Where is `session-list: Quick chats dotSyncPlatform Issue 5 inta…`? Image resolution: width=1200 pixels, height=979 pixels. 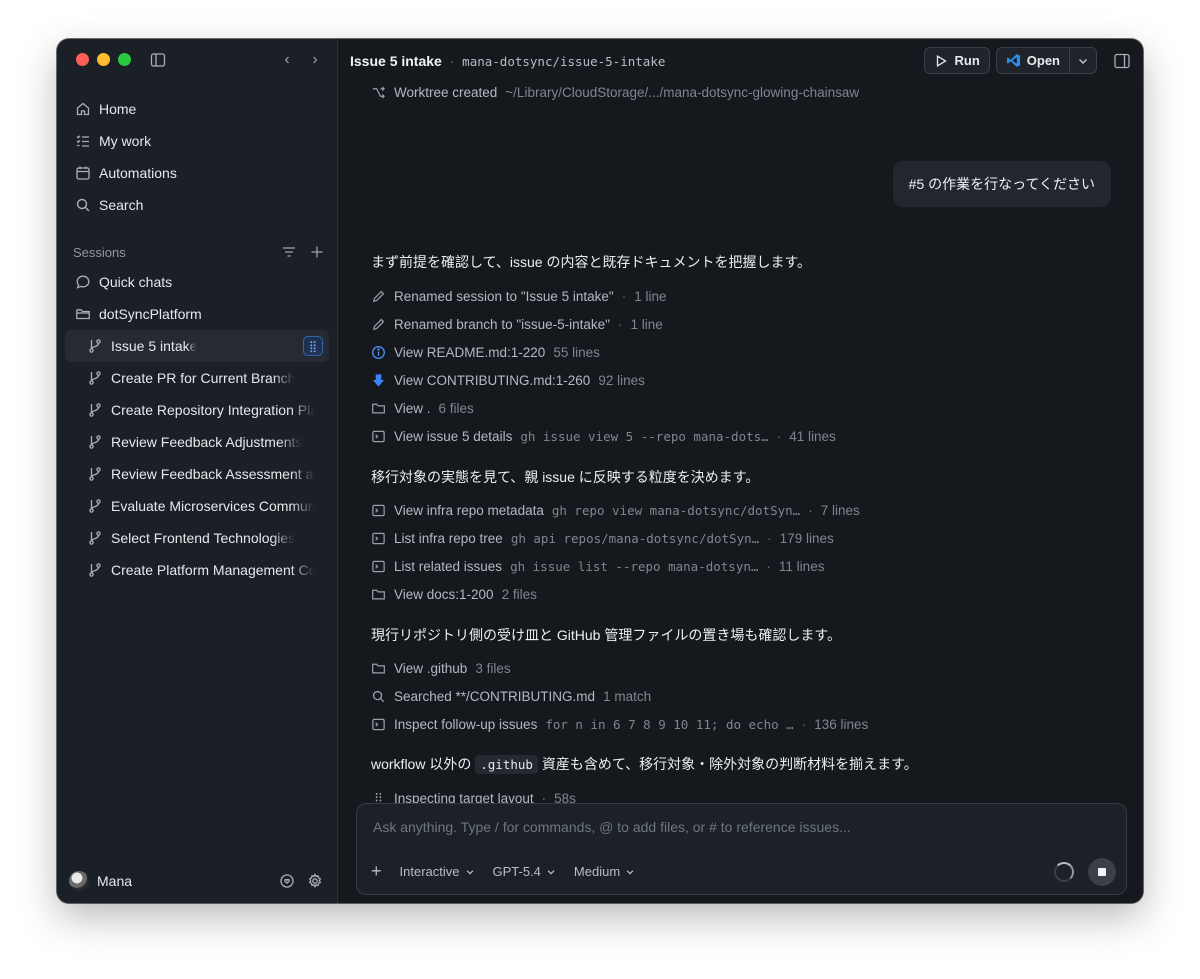 session-list: Quick chats dotSyncPlatform Issue 5 inta… is located at coordinates (197, 426).